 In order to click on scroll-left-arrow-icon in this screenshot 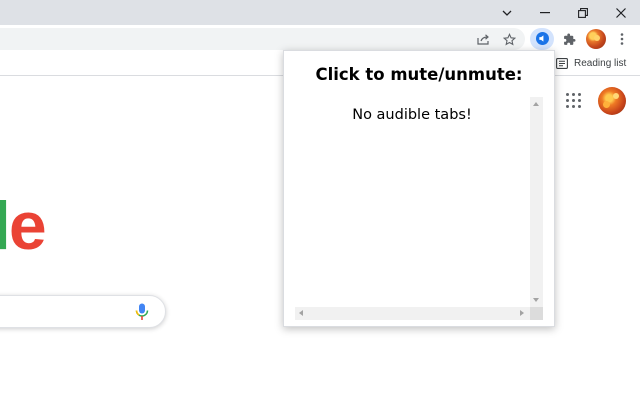, I will do `click(301, 313)`.